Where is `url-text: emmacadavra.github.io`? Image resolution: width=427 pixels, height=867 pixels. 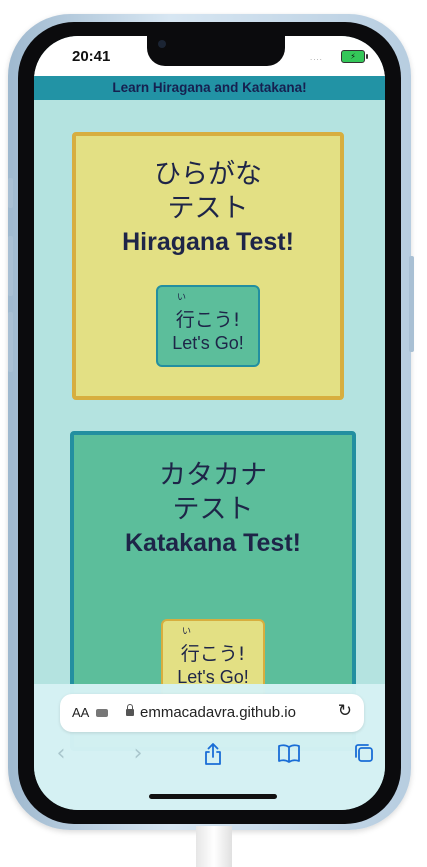 url-text: emmacadavra.github.io is located at coordinates (218, 712).